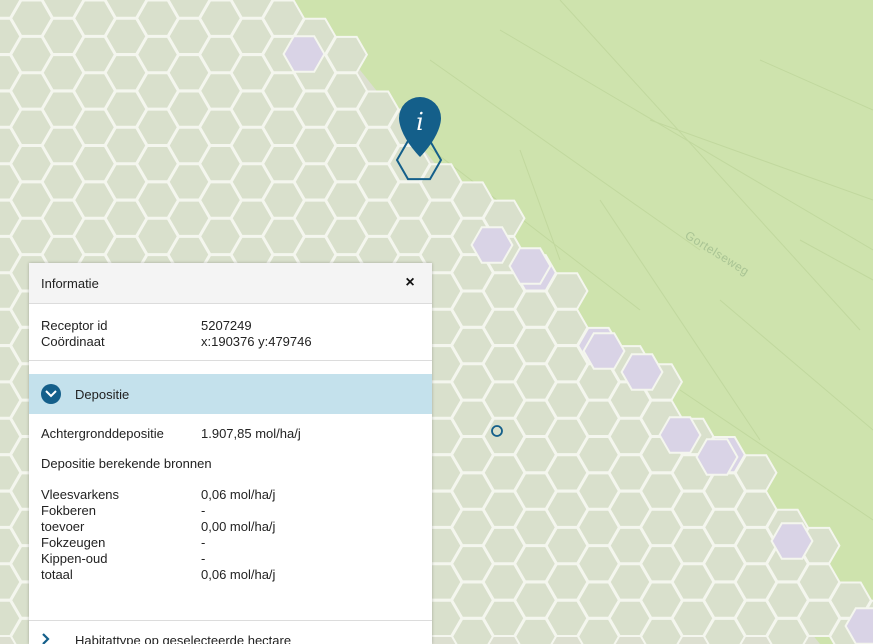 This screenshot has height=644, width=873. Describe the element at coordinates (230, 283) in the screenshot. I see `info-panel-header: Informatie ×` at that location.